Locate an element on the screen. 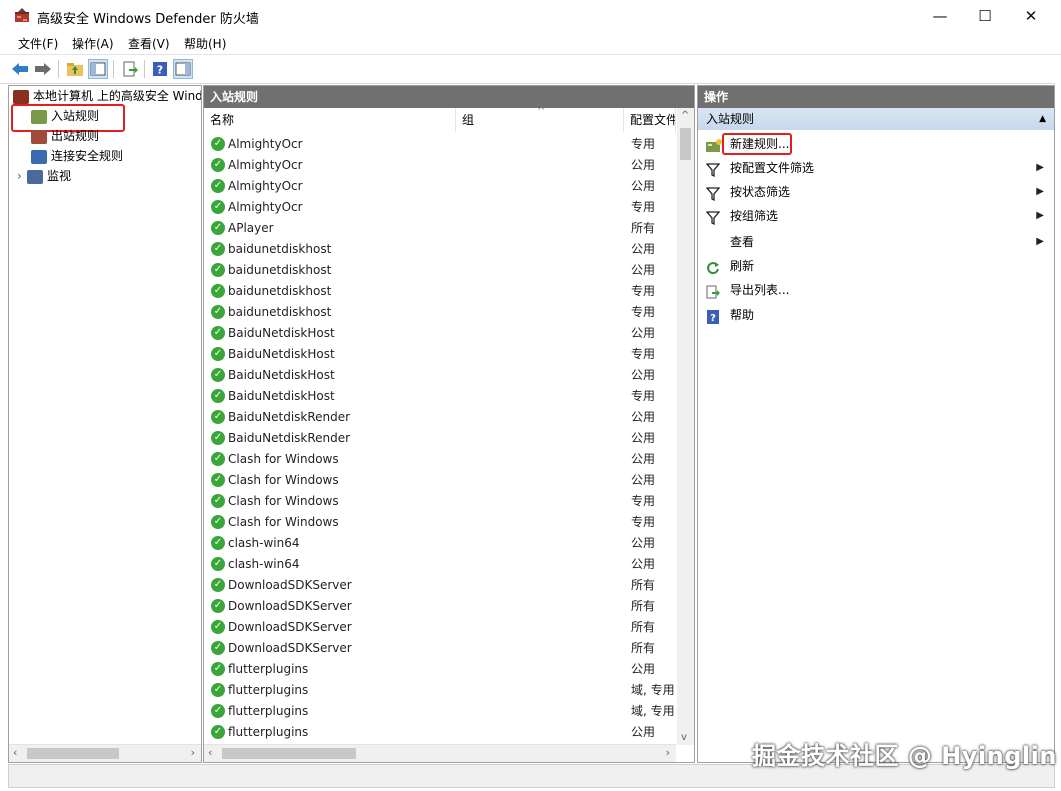 Image resolution: width=1061 pixels, height=791 pixels. column-header-profile: 配置文件 is located at coordinates (650, 120).